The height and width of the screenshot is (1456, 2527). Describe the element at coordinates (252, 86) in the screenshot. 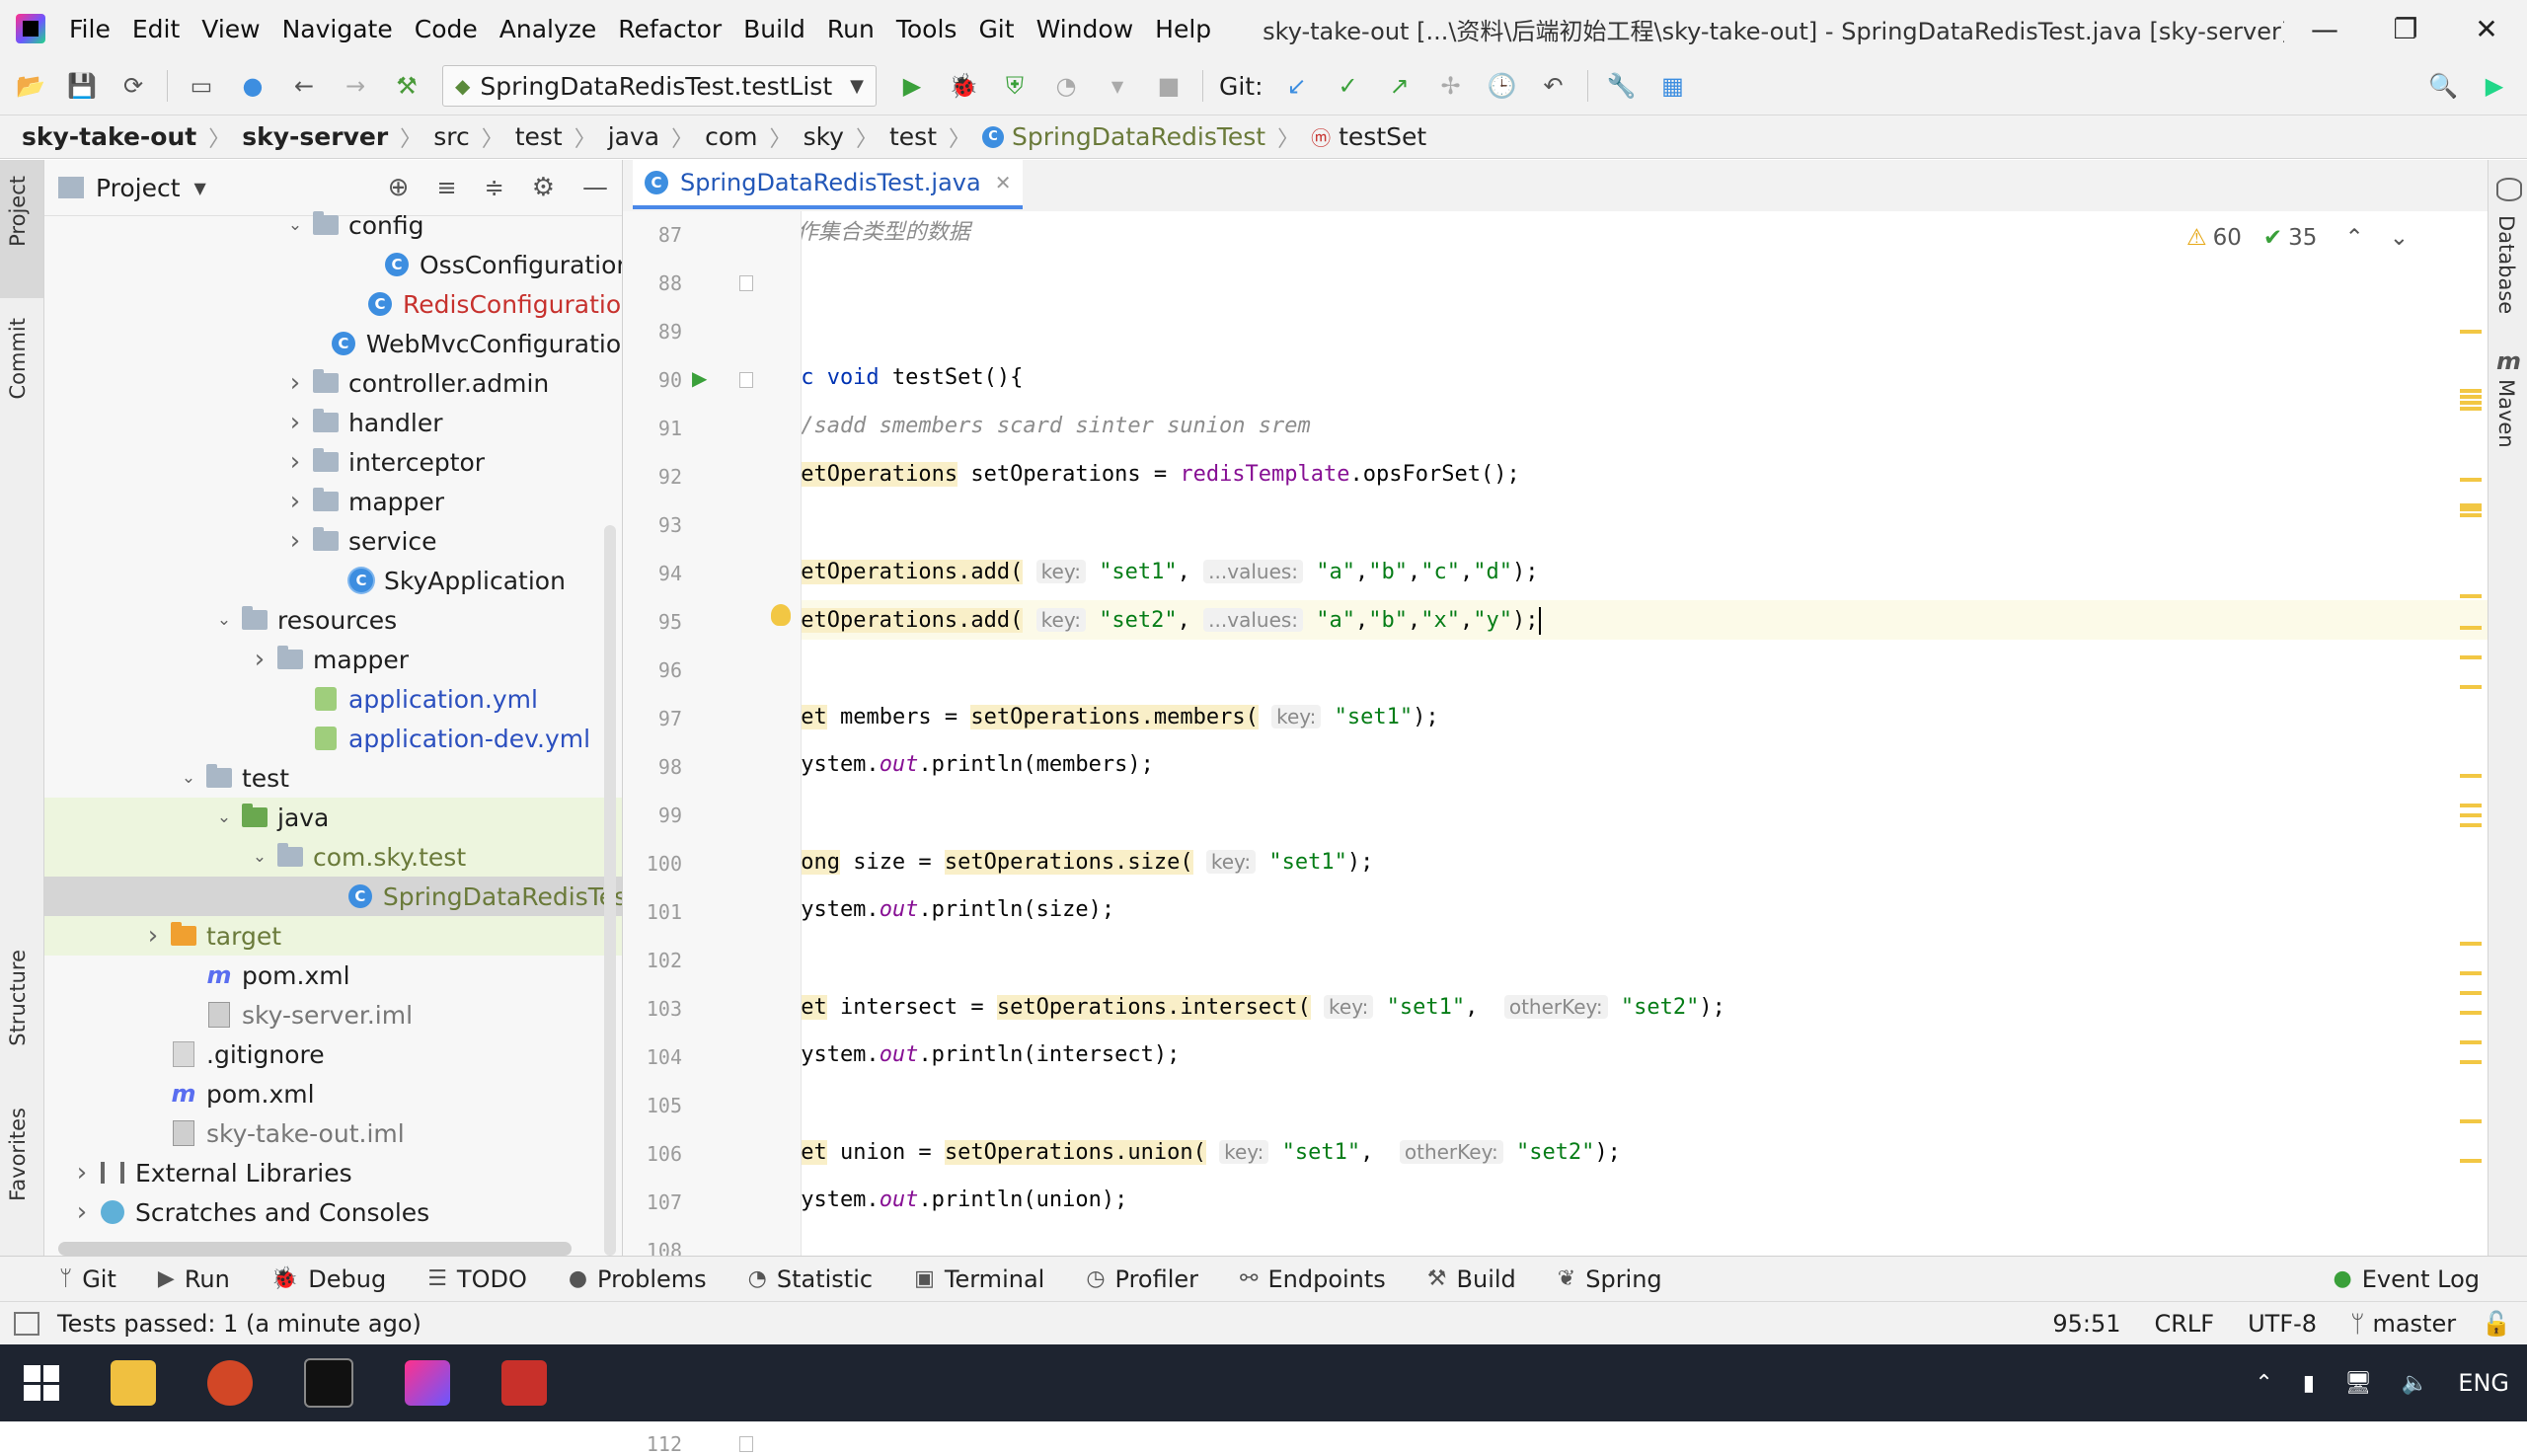

I see `class-icon: ●` at that location.